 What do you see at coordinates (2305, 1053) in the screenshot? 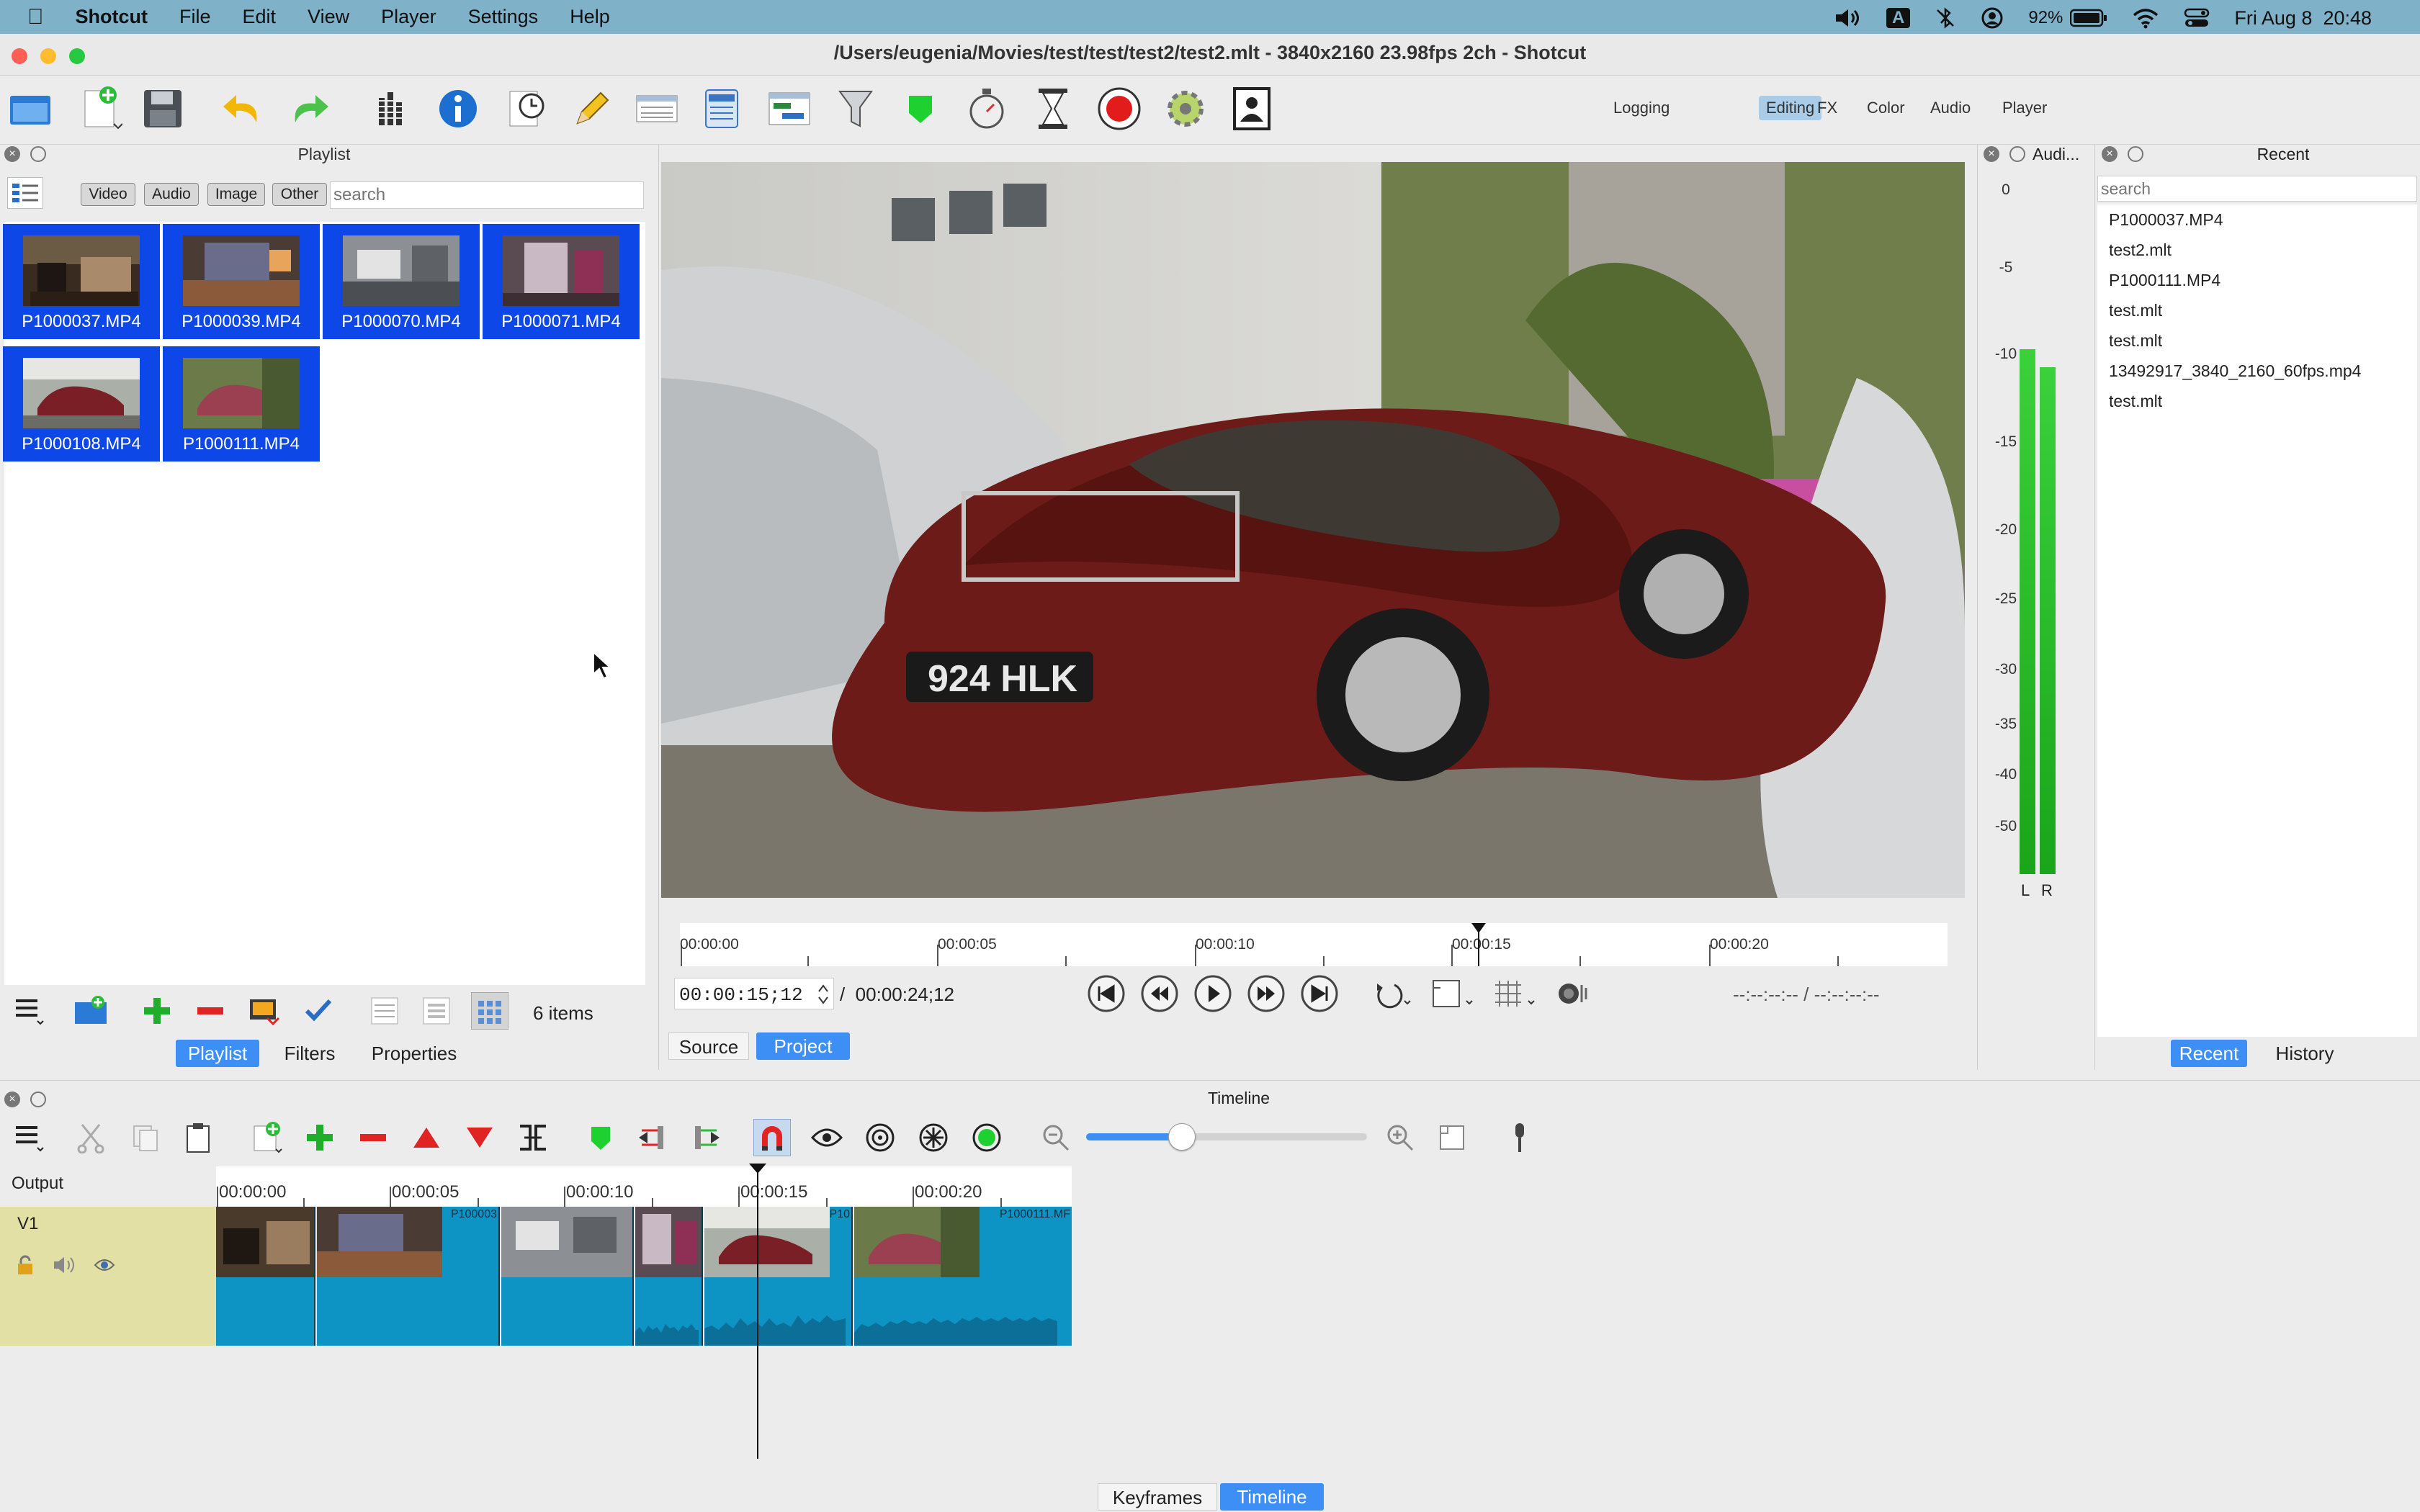
I see `tab-history: History` at bounding box center [2305, 1053].